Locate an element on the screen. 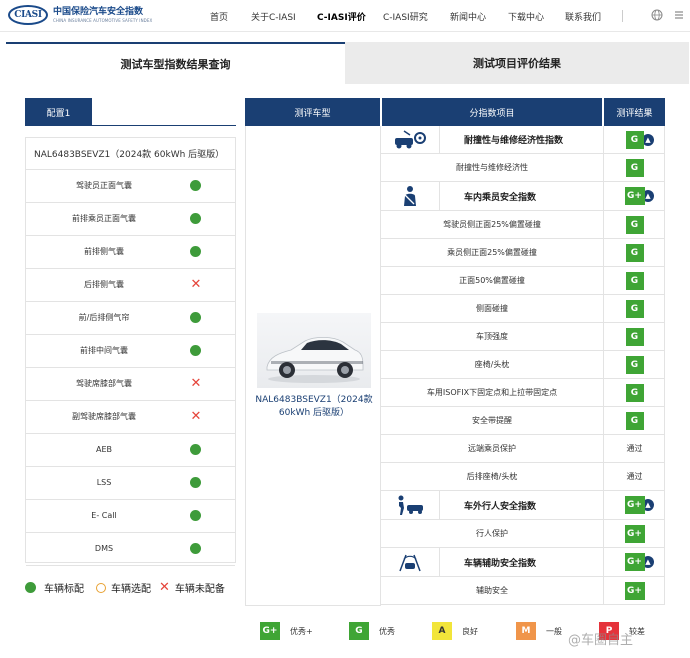  item-name: 后排座椅/头枕 is located at coordinates (492, 476).